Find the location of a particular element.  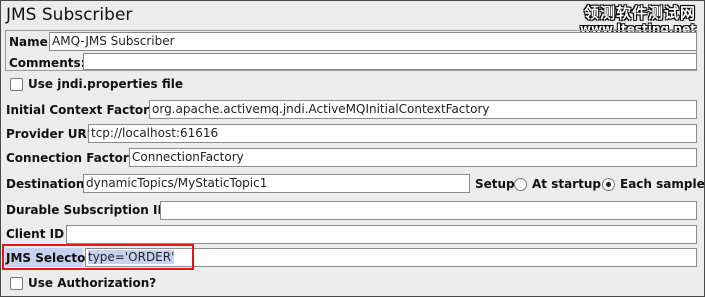

client-id-label: Client ID is located at coordinates (35, 234).